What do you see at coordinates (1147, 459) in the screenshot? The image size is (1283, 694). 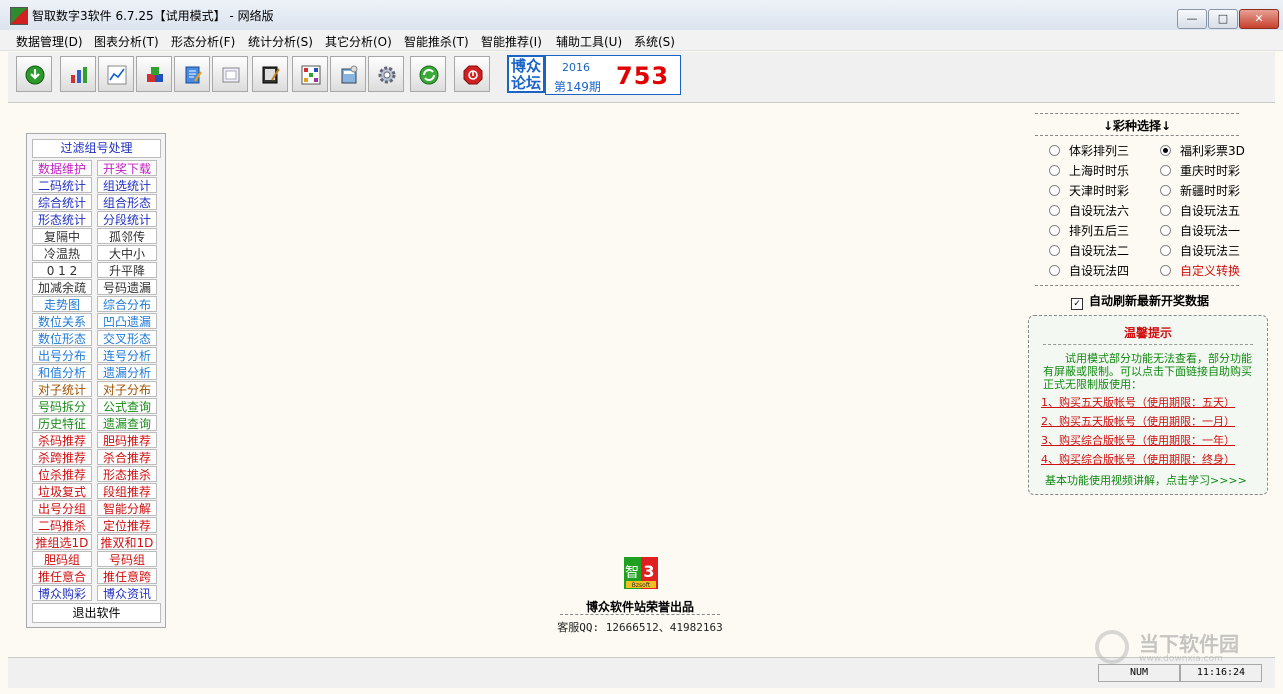 I see `buy-link-lifetime: 4、购买综合版帐号（使用期限：终身）` at bounding box center [1147, 459].